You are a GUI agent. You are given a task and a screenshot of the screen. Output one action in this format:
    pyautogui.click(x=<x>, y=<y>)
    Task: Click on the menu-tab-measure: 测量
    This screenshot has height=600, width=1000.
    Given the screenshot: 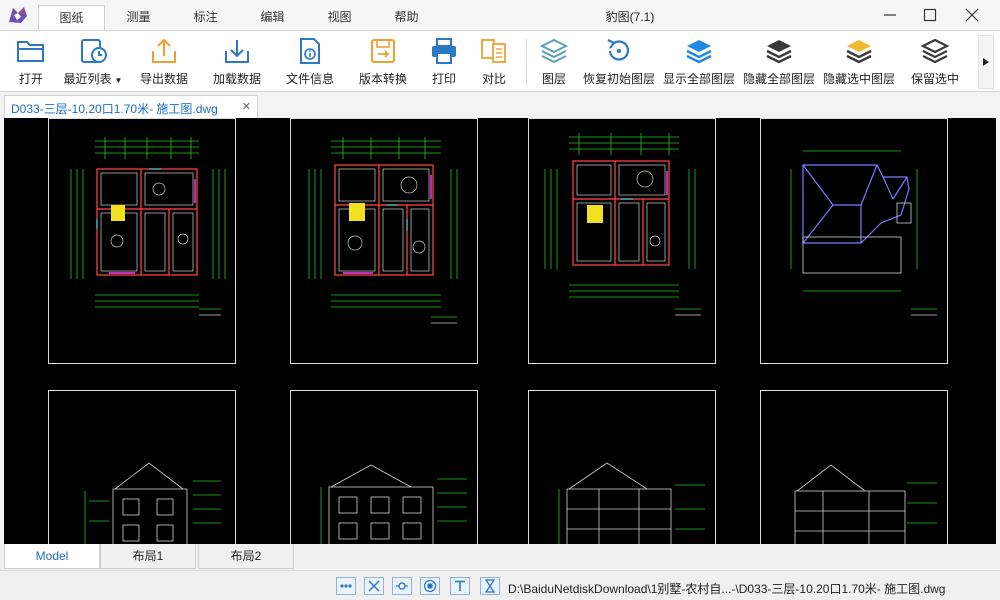 What is the action you would take?
    pyautogui.click(x=138, y=17)
    